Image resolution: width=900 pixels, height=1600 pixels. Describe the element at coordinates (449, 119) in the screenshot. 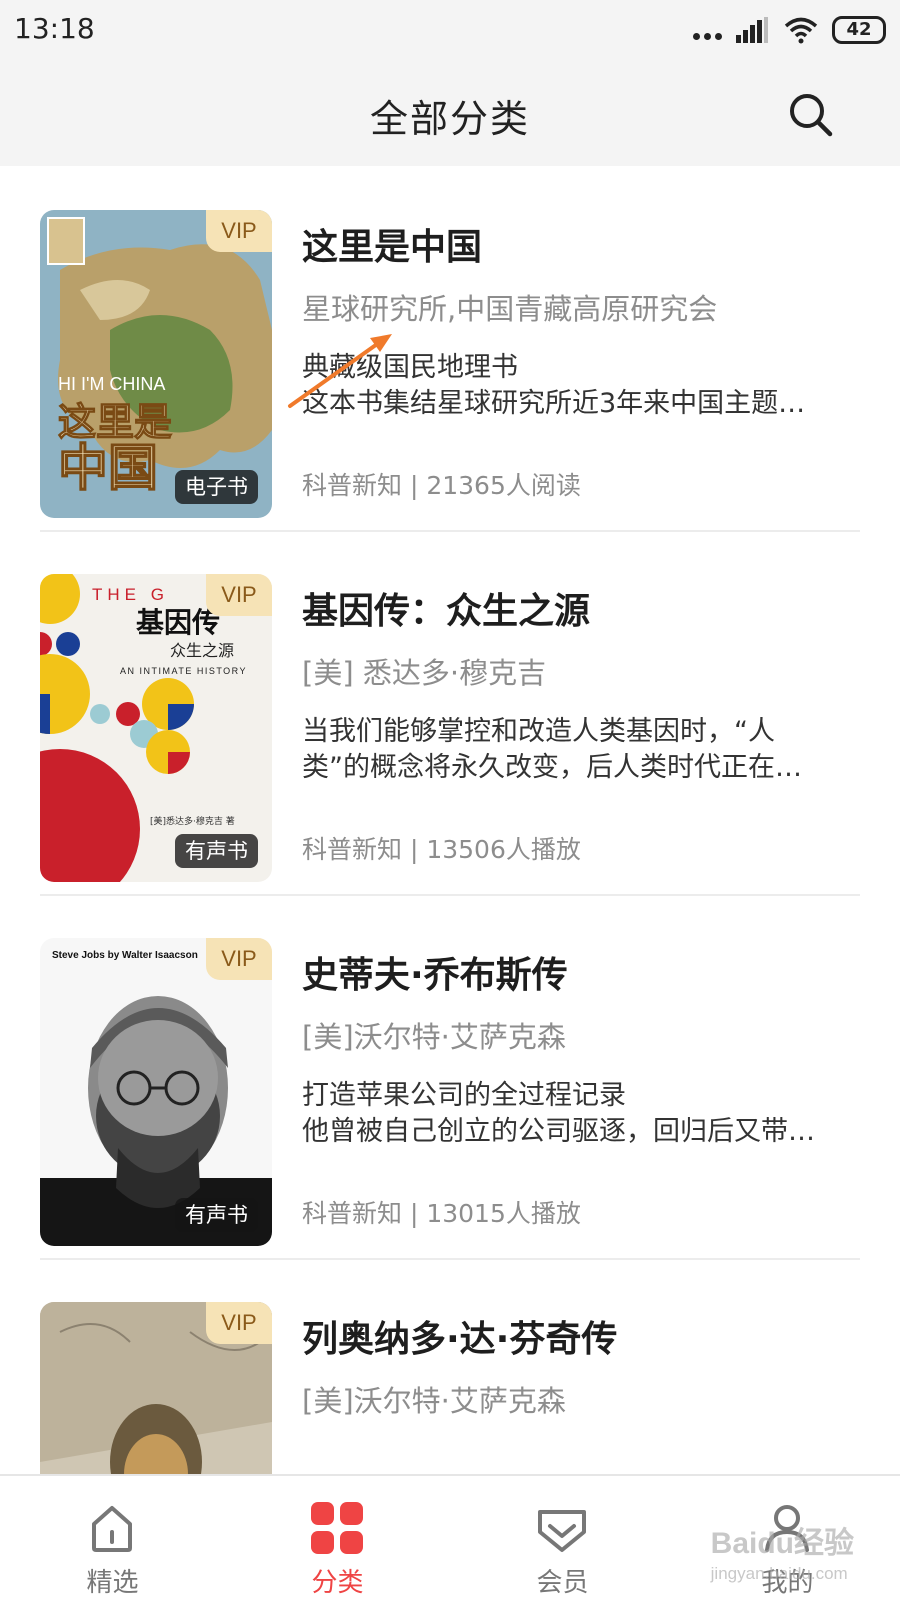

I see `page-title: 全部分类` at that location.